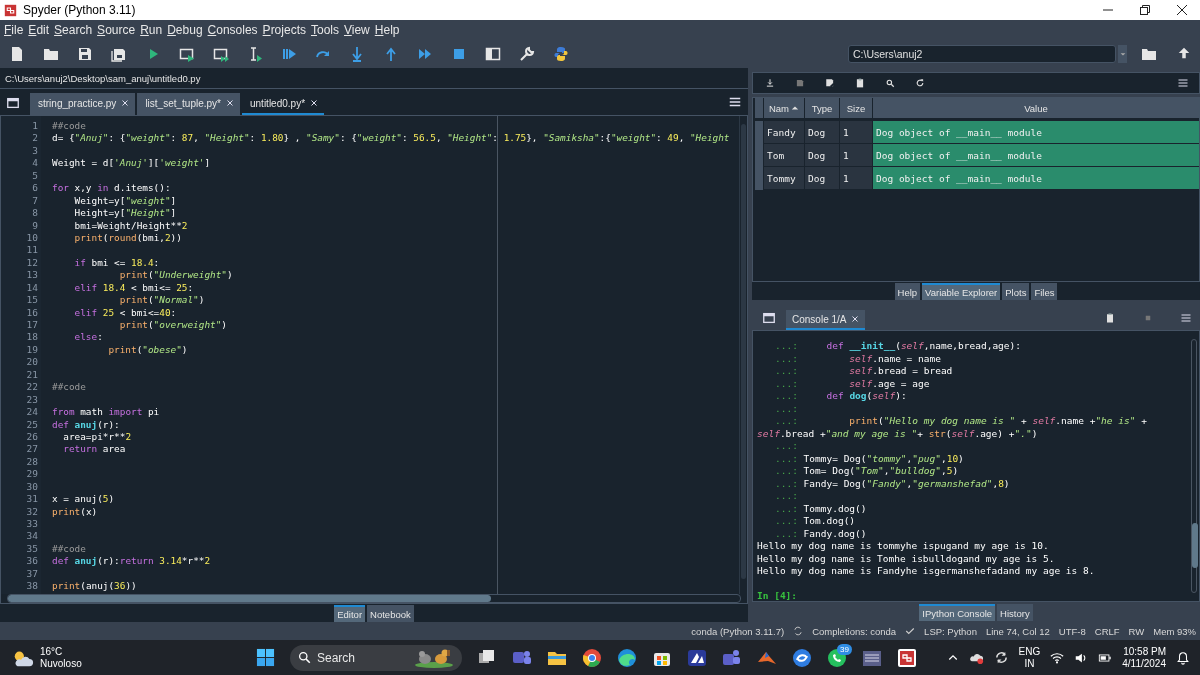 This screenshot has height=675, width=1200. I want to click on code-line: Weight = d['Anuj']['weight'], so click(131, 163).